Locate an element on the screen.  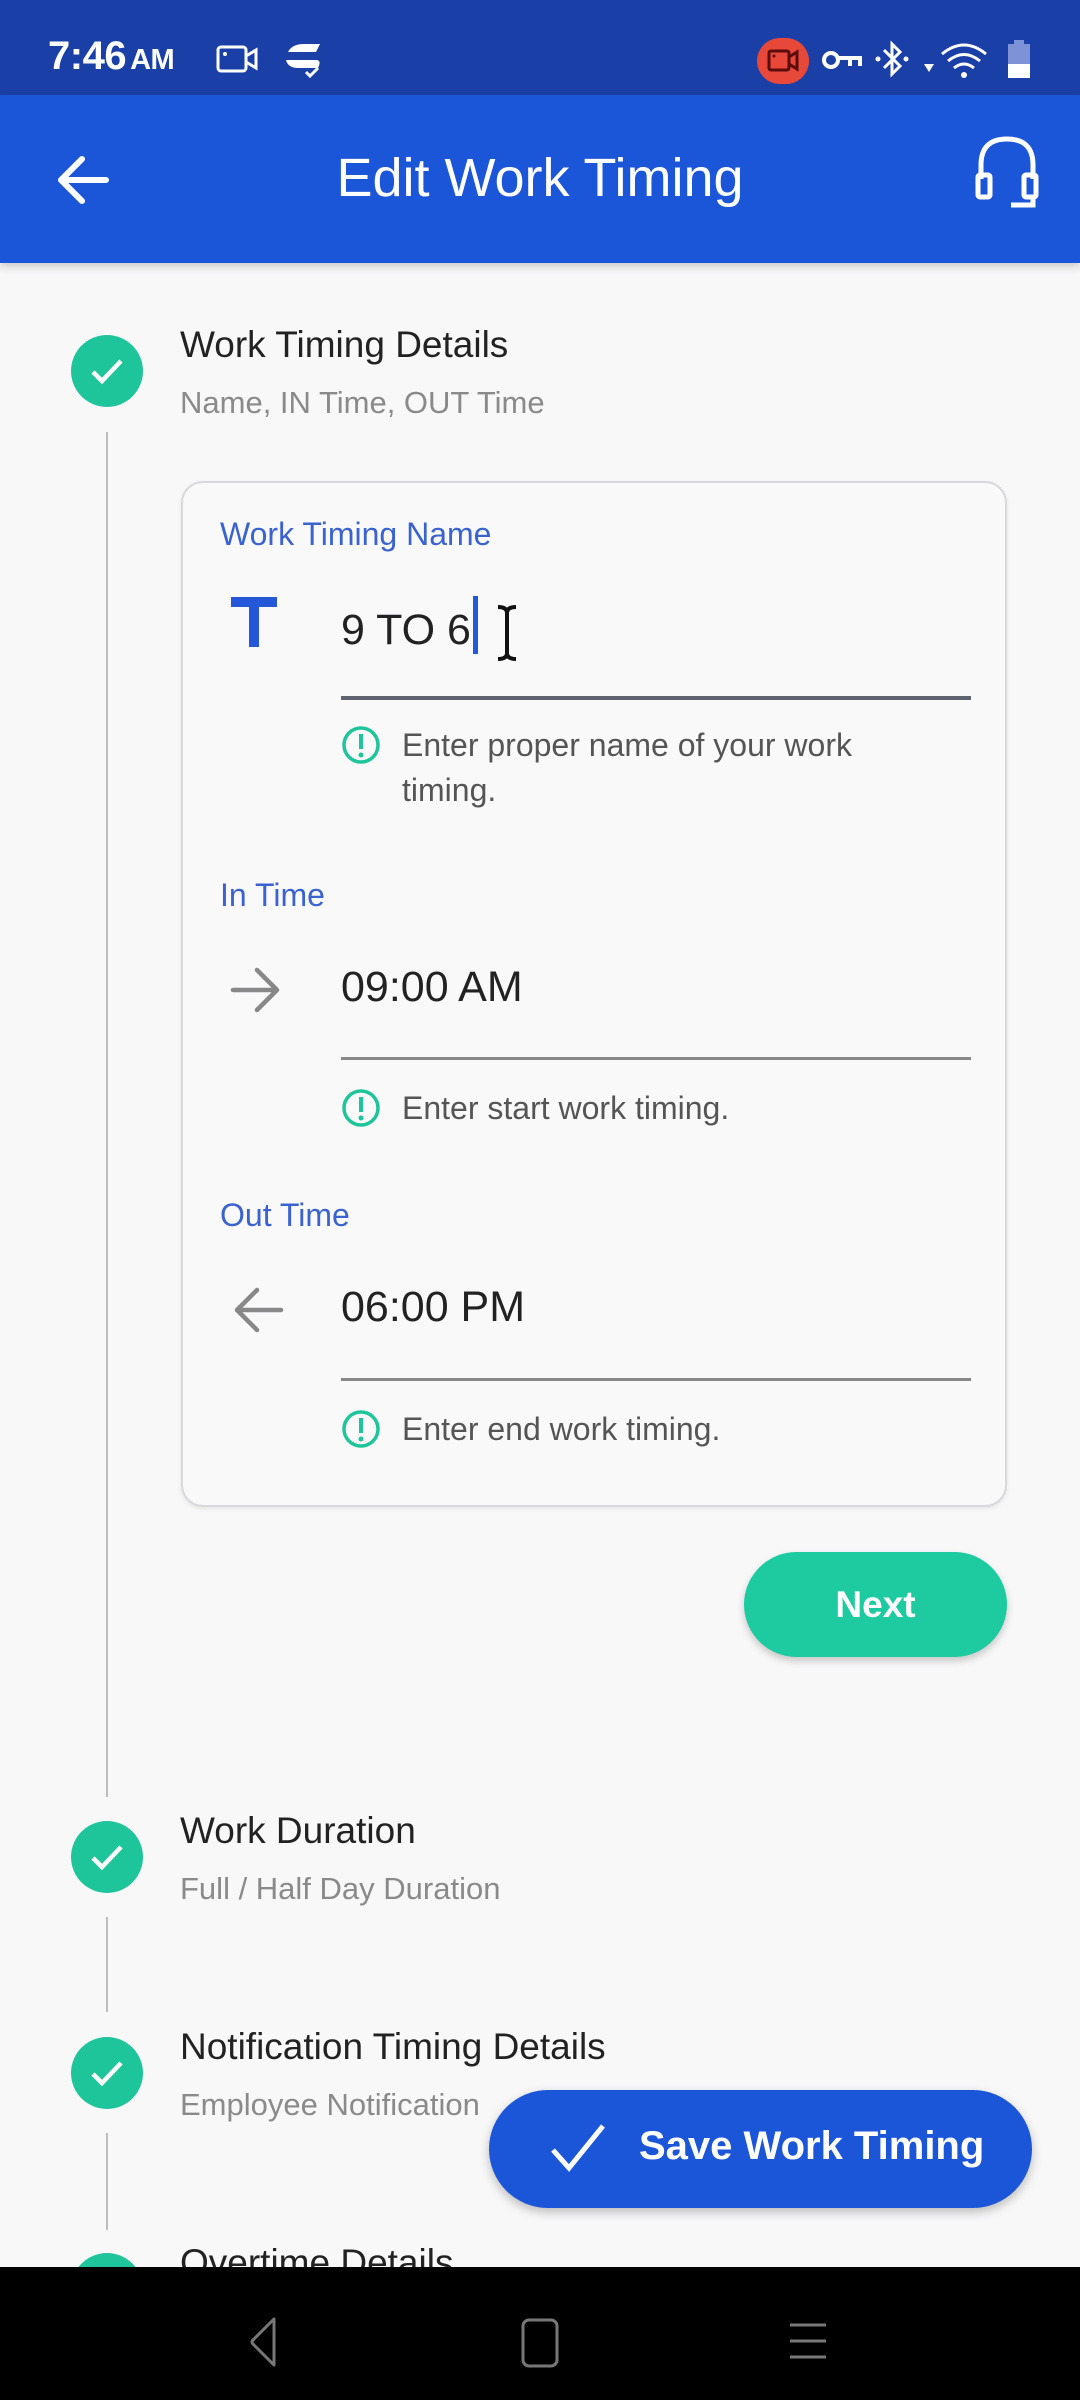
status-ampm: AM is located at coordinates (152, 60).